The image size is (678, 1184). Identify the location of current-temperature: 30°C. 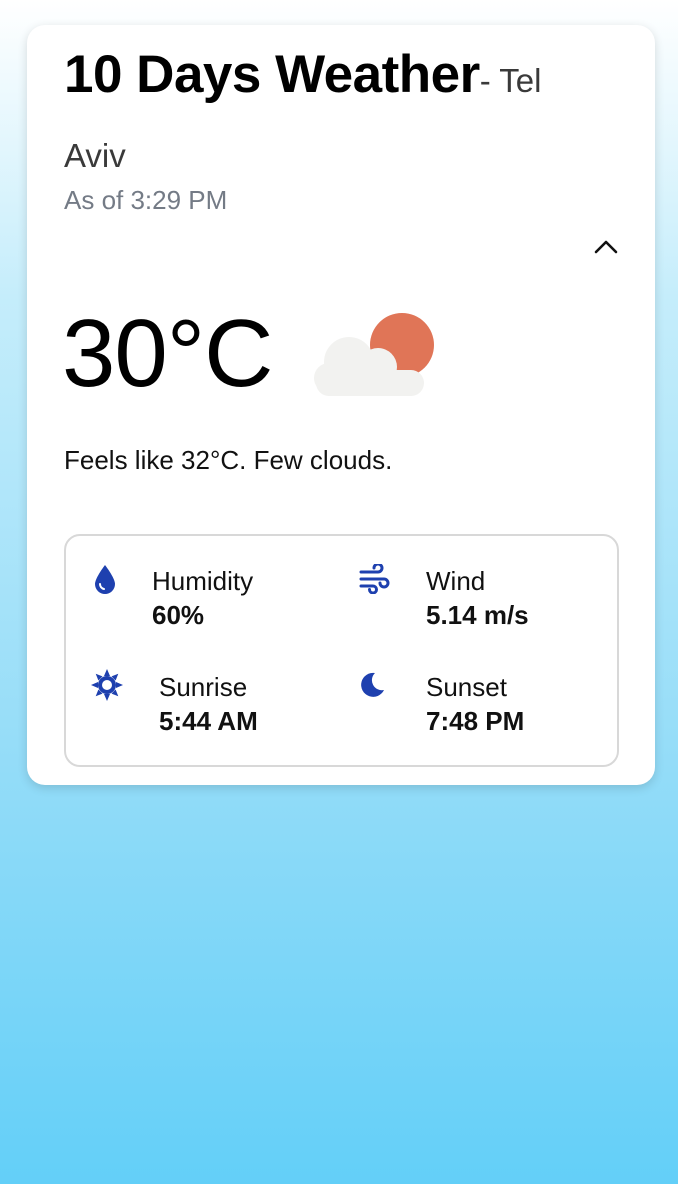
(167, 353).